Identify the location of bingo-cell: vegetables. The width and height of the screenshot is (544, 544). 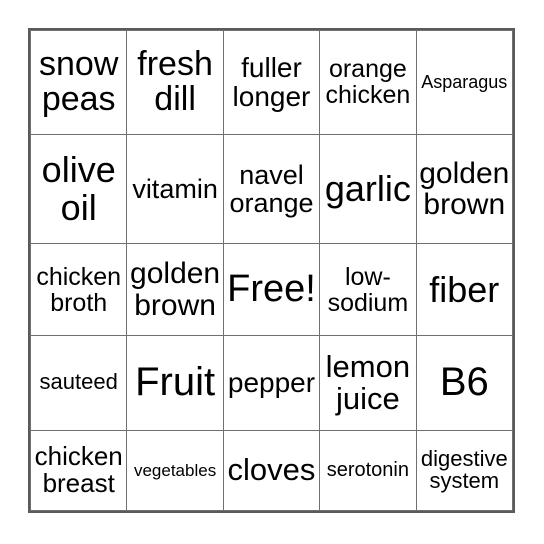
(175, 470).